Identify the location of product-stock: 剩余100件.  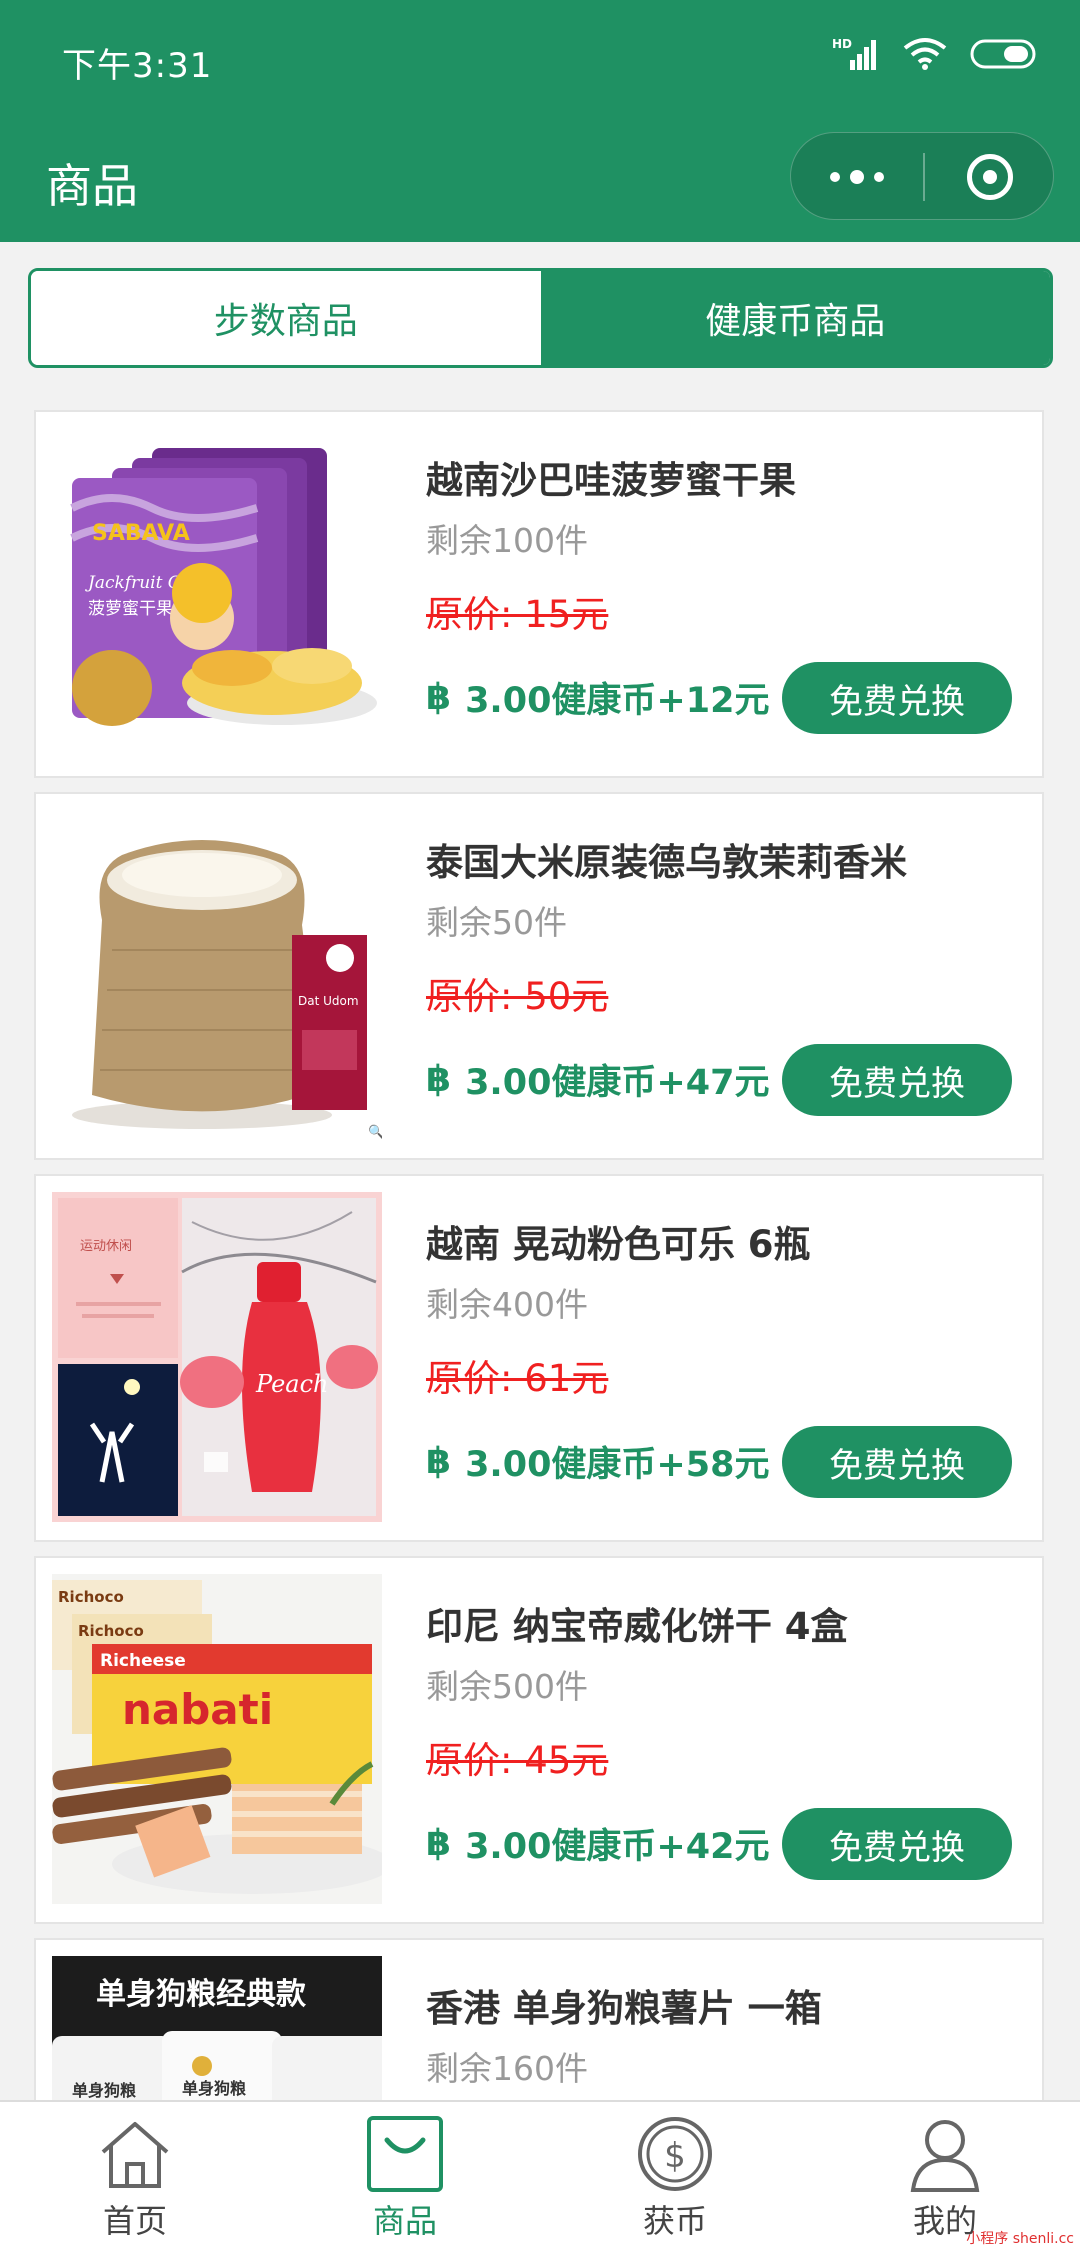
(507, 540).